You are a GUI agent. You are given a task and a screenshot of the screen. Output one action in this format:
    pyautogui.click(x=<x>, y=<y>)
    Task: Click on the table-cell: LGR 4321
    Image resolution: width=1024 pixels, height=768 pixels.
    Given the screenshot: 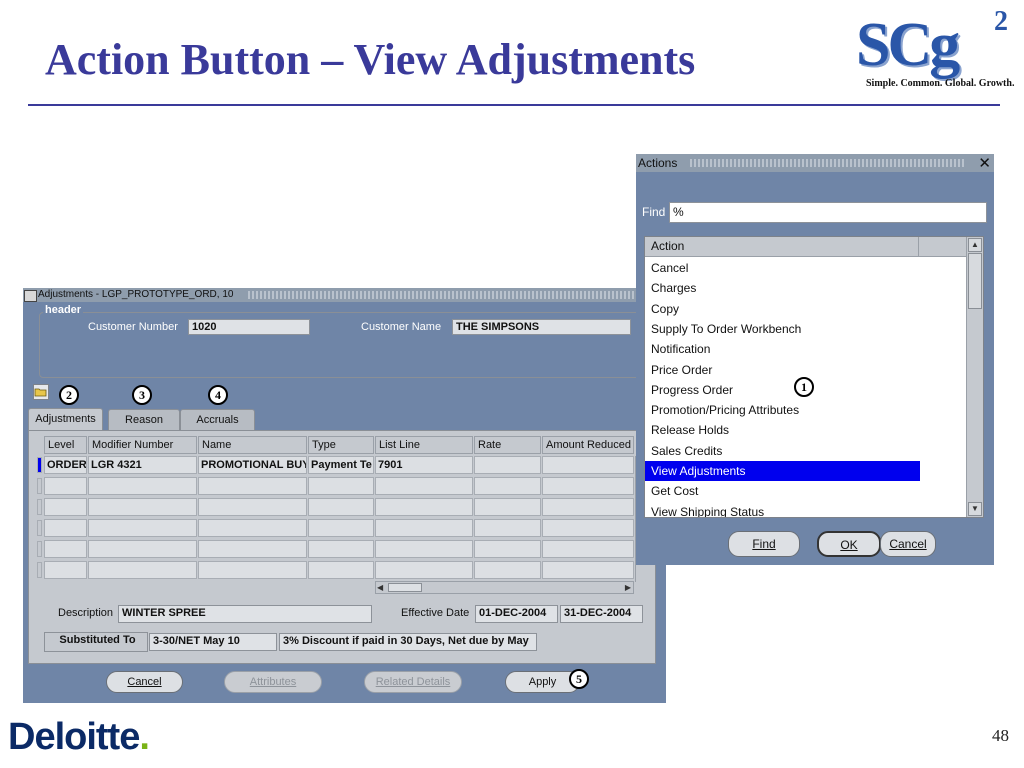 What is the action you would take?
    pyautogui.click(x=142, y=465)
    